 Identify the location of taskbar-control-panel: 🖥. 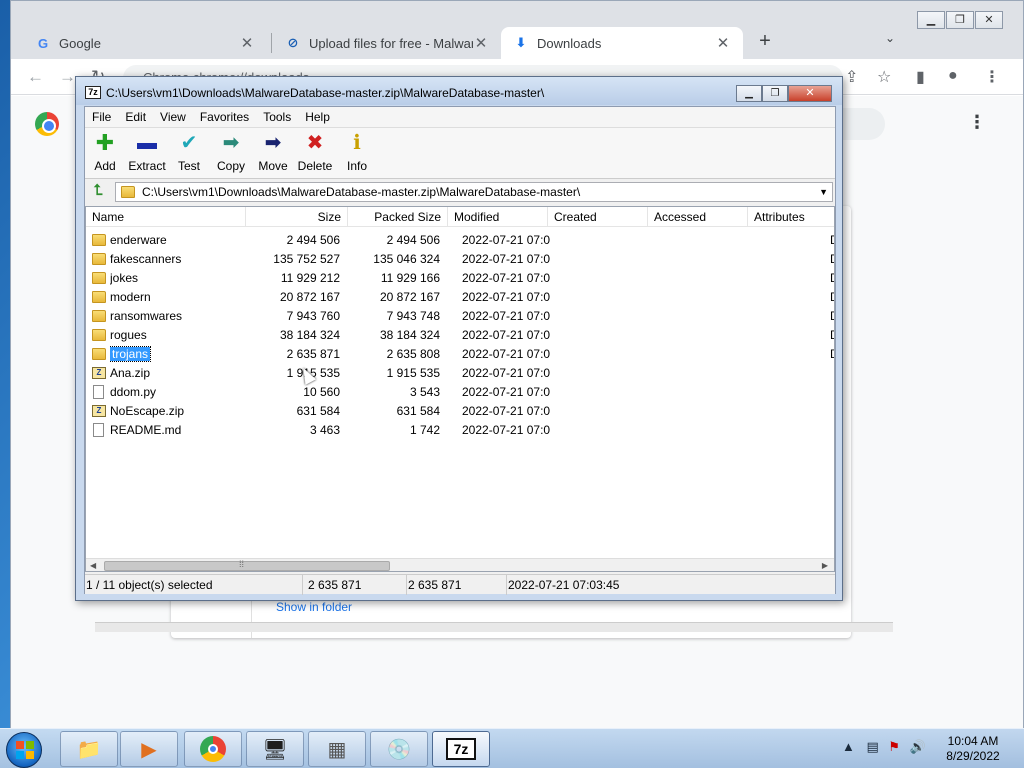
(275, 749).